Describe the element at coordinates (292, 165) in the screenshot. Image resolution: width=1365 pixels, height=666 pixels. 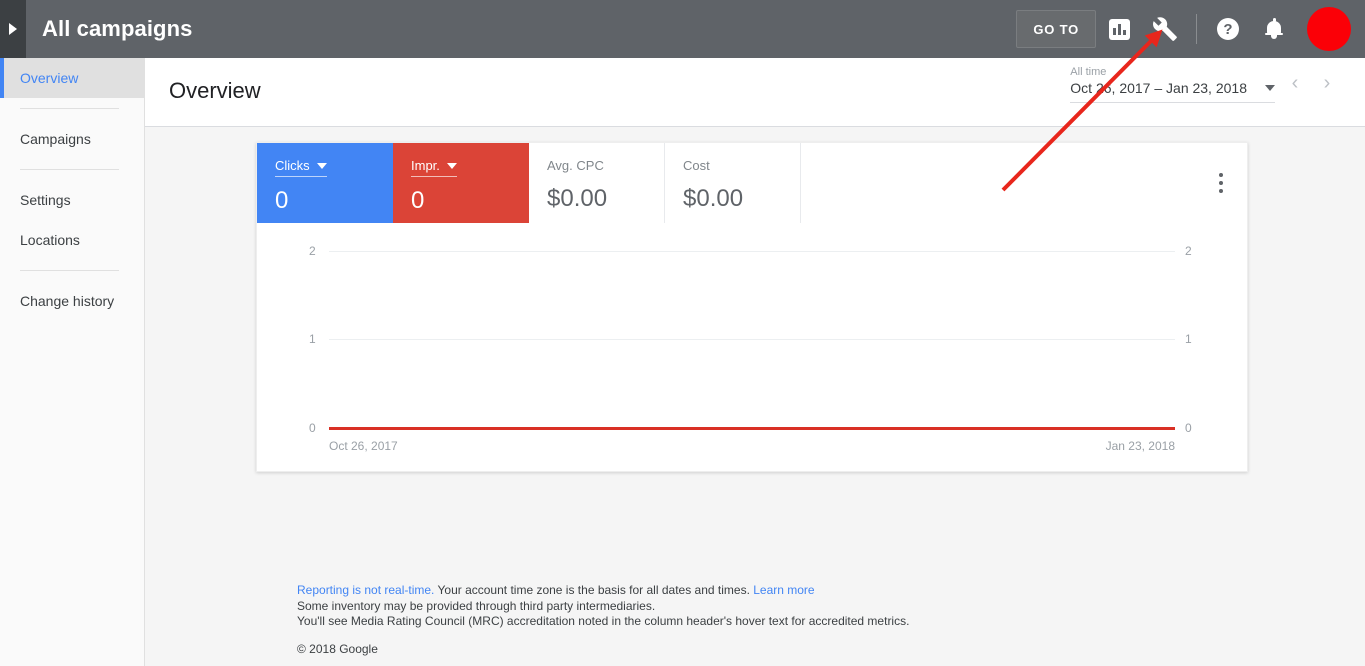
I see `metric-label-text: Clicks` at that location.